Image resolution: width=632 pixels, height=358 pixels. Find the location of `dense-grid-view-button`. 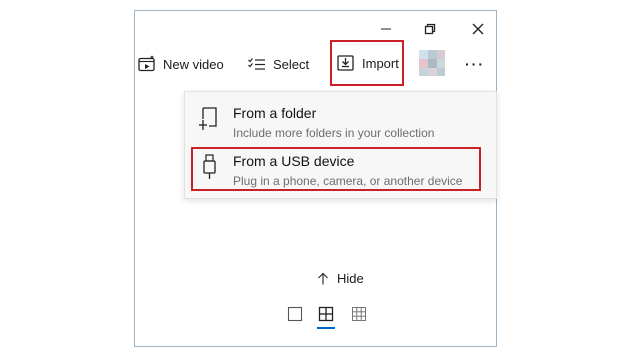

dense-grid-view-button is located at coordinates (359, 318).